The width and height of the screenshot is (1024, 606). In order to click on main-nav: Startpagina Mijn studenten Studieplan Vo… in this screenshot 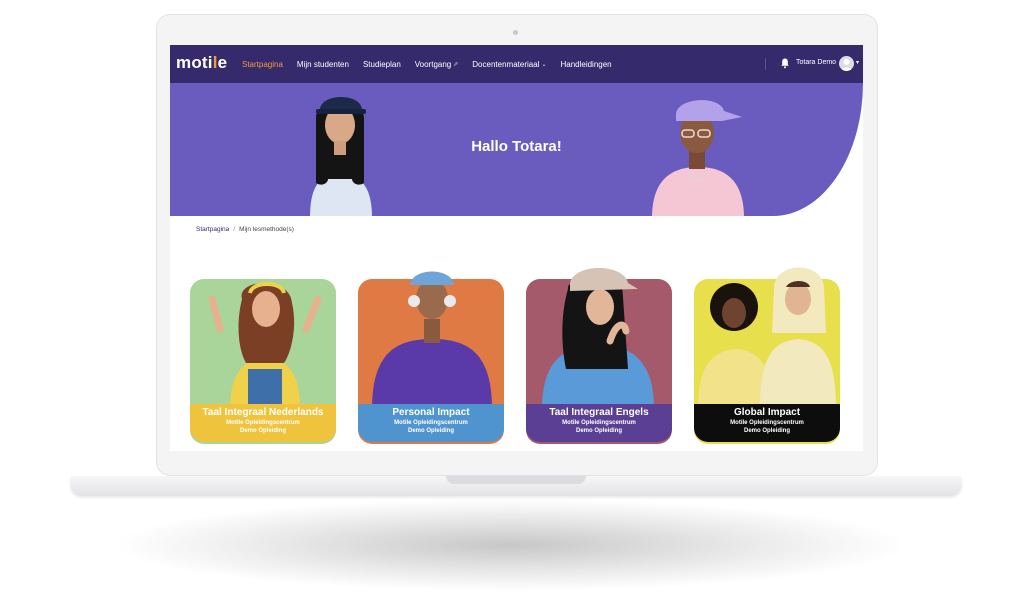, I will do `click(434, 64)`.